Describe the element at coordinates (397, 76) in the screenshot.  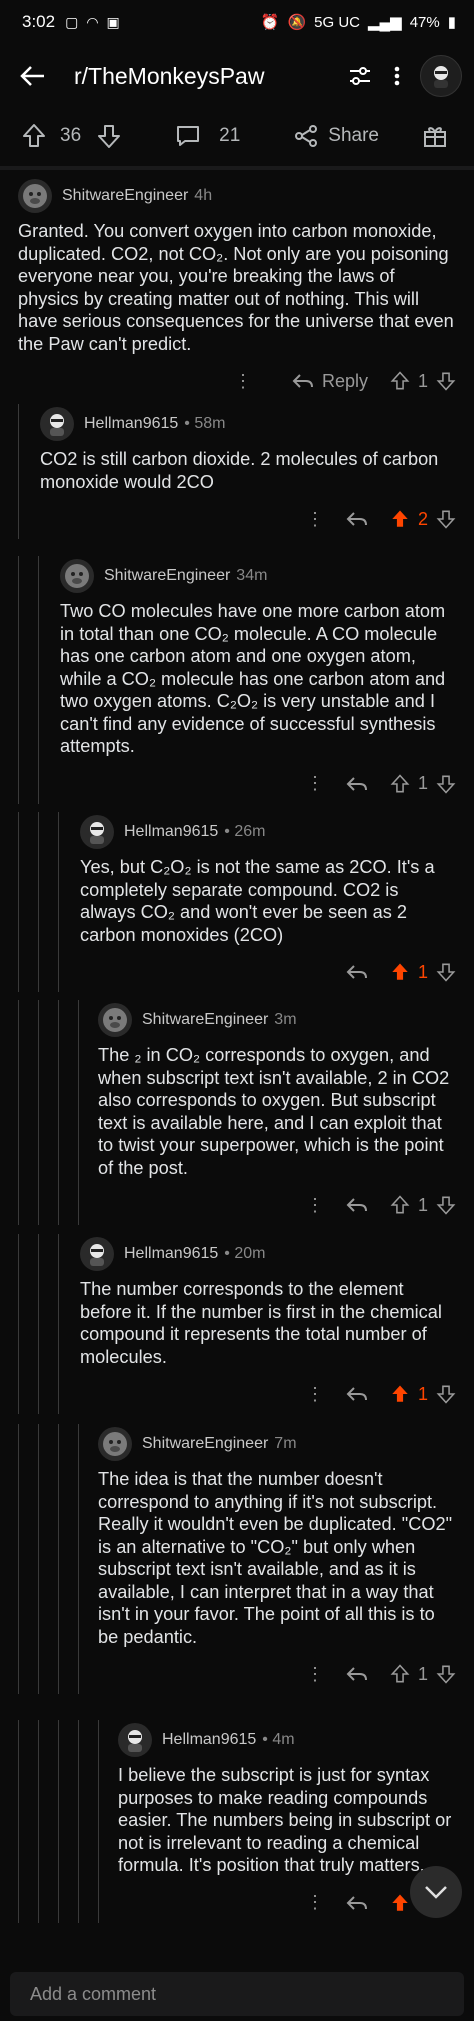
I see `more-button` at that location.